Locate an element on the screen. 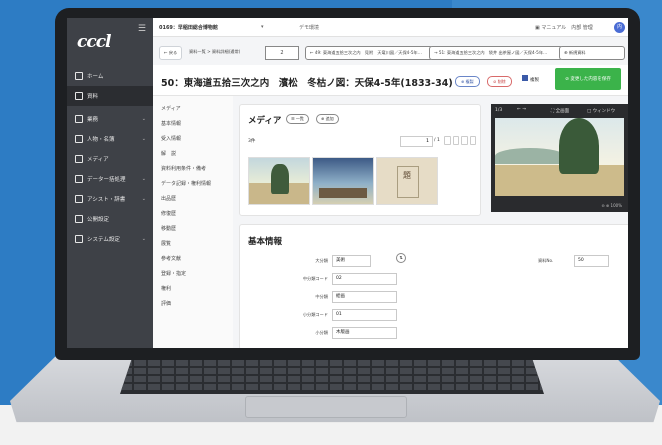 This screenshot has height=445, width=662. sidebar-item-system: システム設定 ⌄ is located at coordinates (110, 239).